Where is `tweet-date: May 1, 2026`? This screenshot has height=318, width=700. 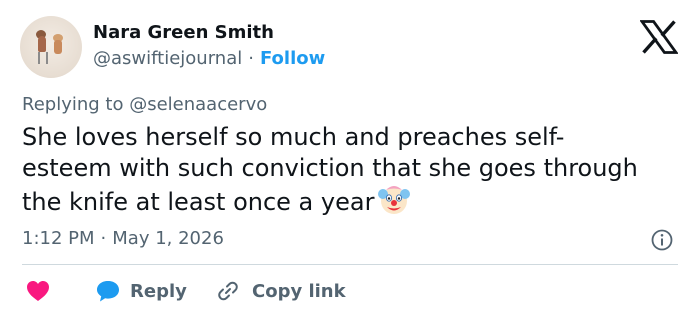
tweet-date: May 1, 2026 is located at coordinates (168, 238).